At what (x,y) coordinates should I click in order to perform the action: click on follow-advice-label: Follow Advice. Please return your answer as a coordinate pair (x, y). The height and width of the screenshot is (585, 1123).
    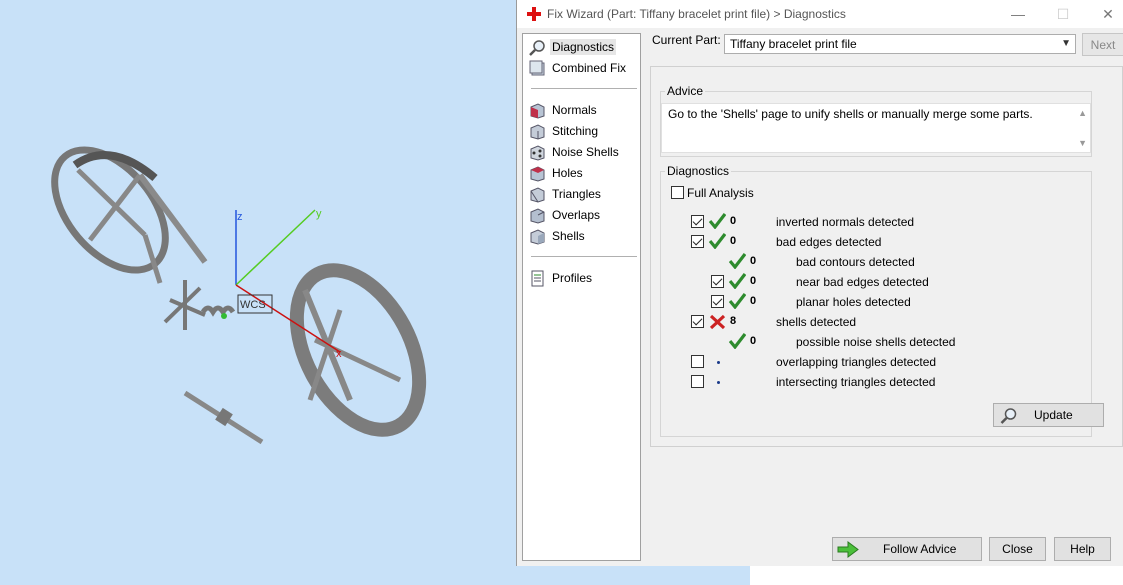
    Looking at the image, I should click on (920, 549).